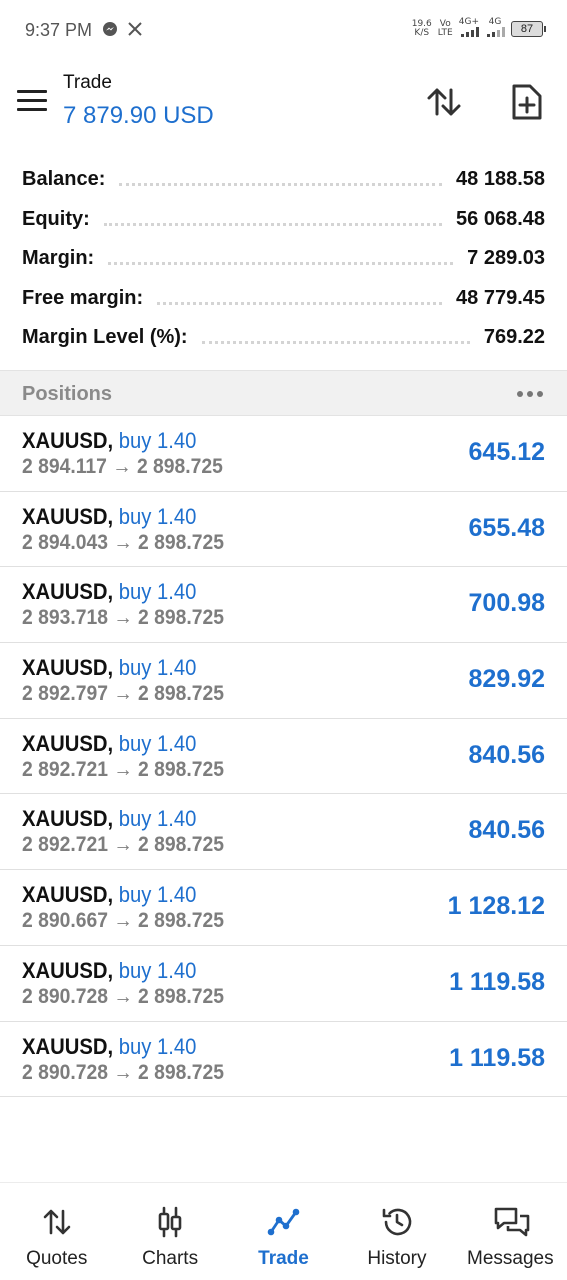  What do you see at coordinates (59, 30) in the screenshot?
I see `status-time: 9:37 PM` at bounding box center [59, 30].